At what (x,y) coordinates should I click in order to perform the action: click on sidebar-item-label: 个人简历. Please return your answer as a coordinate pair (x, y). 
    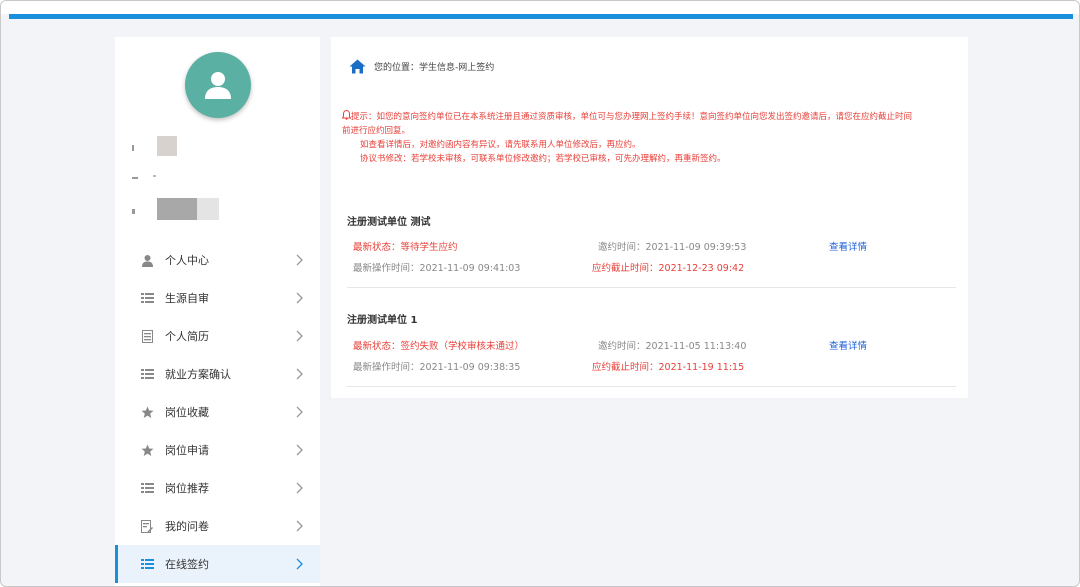
    Looking at the image, I should click on (187, 336).